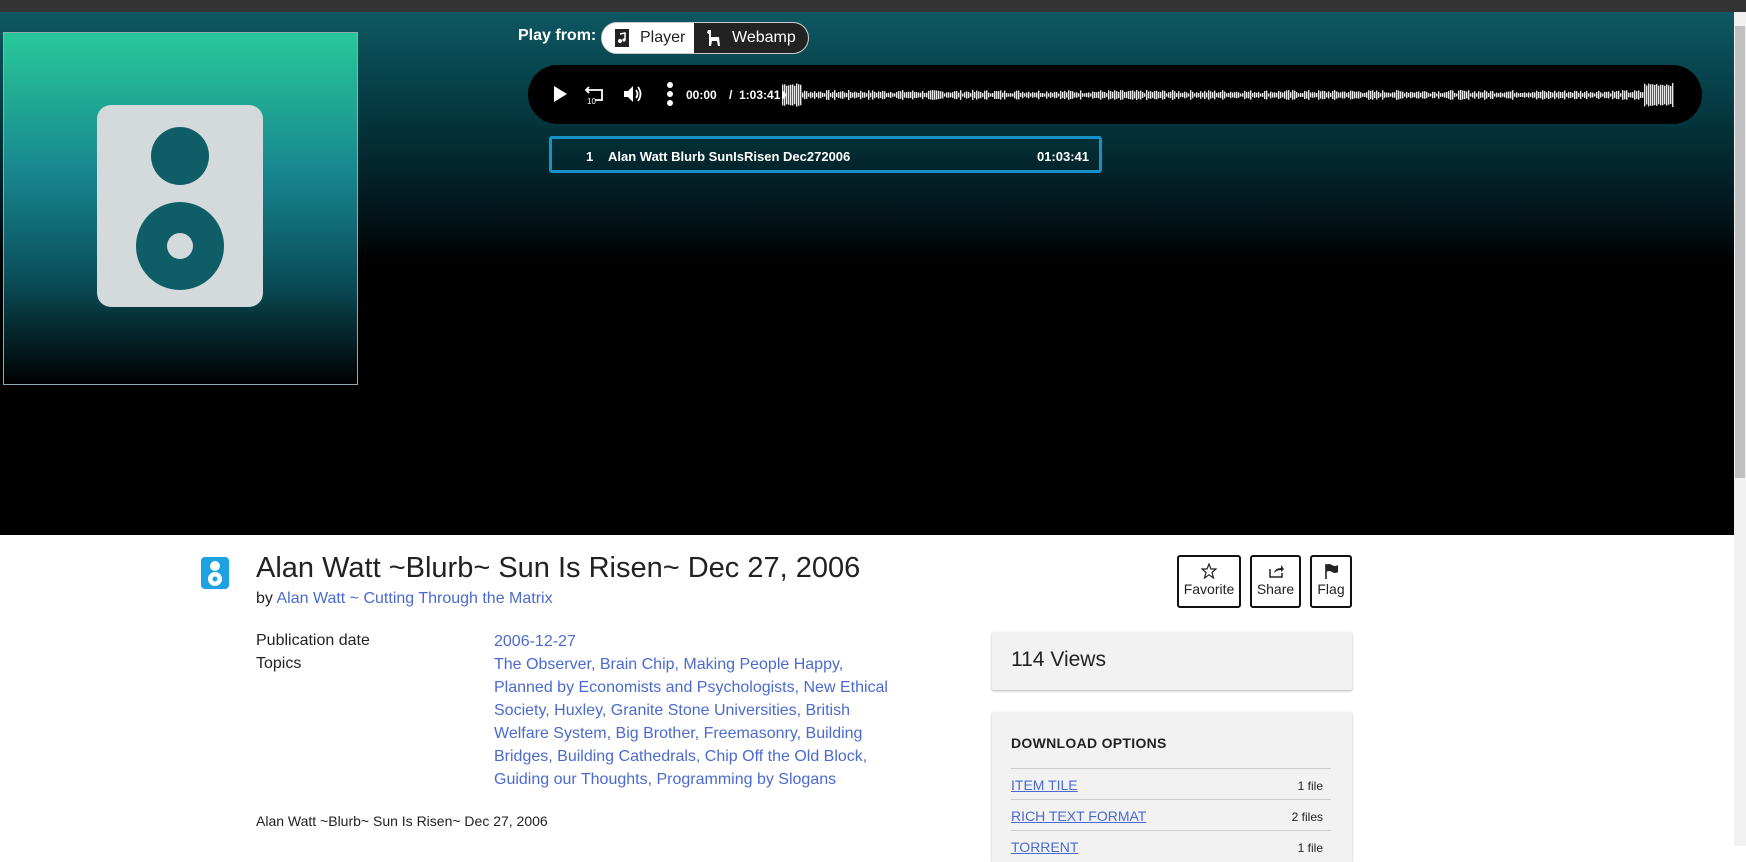  Describe the element at coordinates (279, 663) in the screenshot. I see `topics-label: Topics` at that location.